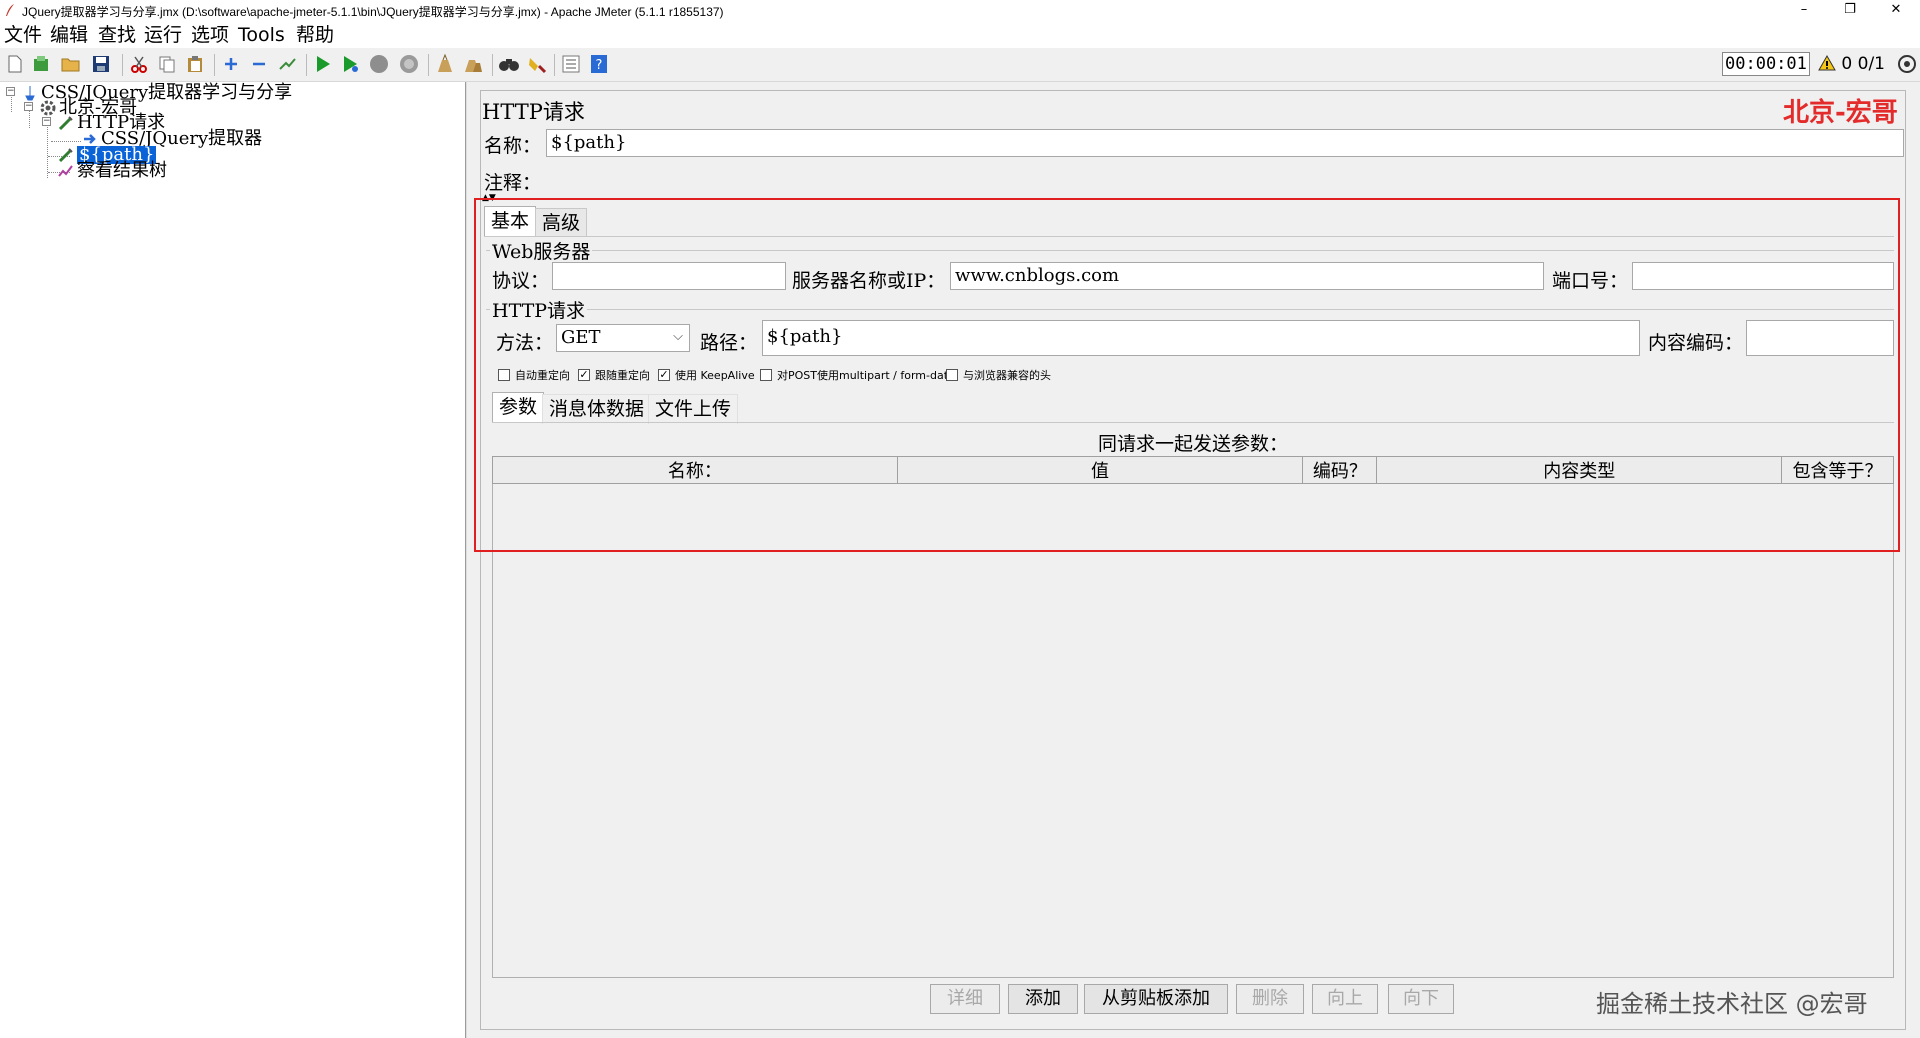 This screenshot has width=1920, height=1038. What do you see at coordinates (1732, 1004) in the screenshot?
I see `site-watermark: 掘金稀土技术社区 @宏哥` at bounding box center [1732, 1004].